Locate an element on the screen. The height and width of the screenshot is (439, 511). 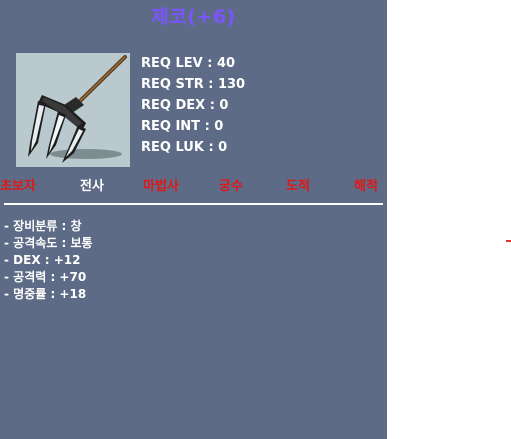
job-list: 초보자 전사 마법사 궁수 도적 해적 is located at coordinates (193, 187).